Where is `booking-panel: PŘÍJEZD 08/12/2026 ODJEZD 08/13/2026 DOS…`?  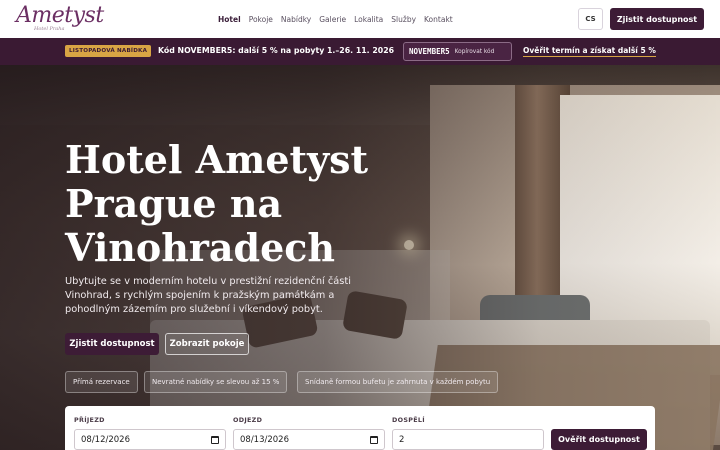 booking-panel: PŘÍJEZD 08/12/2026 ODJEZD 08/13/2026 DOS… is located at coordinates (360, 428).